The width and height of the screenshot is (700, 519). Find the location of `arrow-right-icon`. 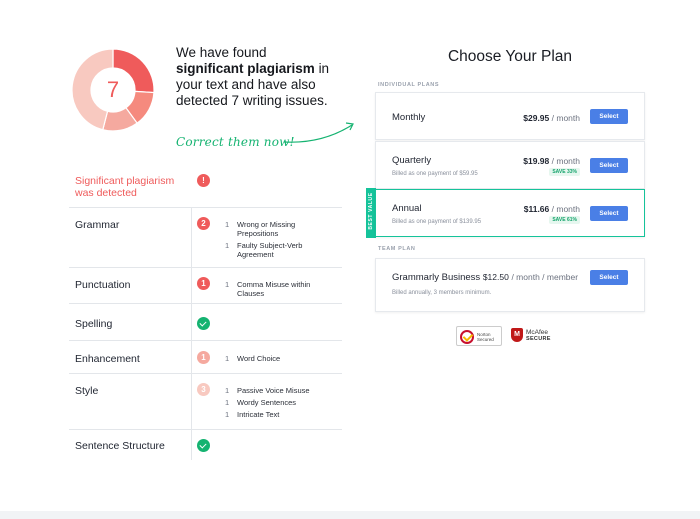

arrow-right-icon is located at coordinates (318, 132).